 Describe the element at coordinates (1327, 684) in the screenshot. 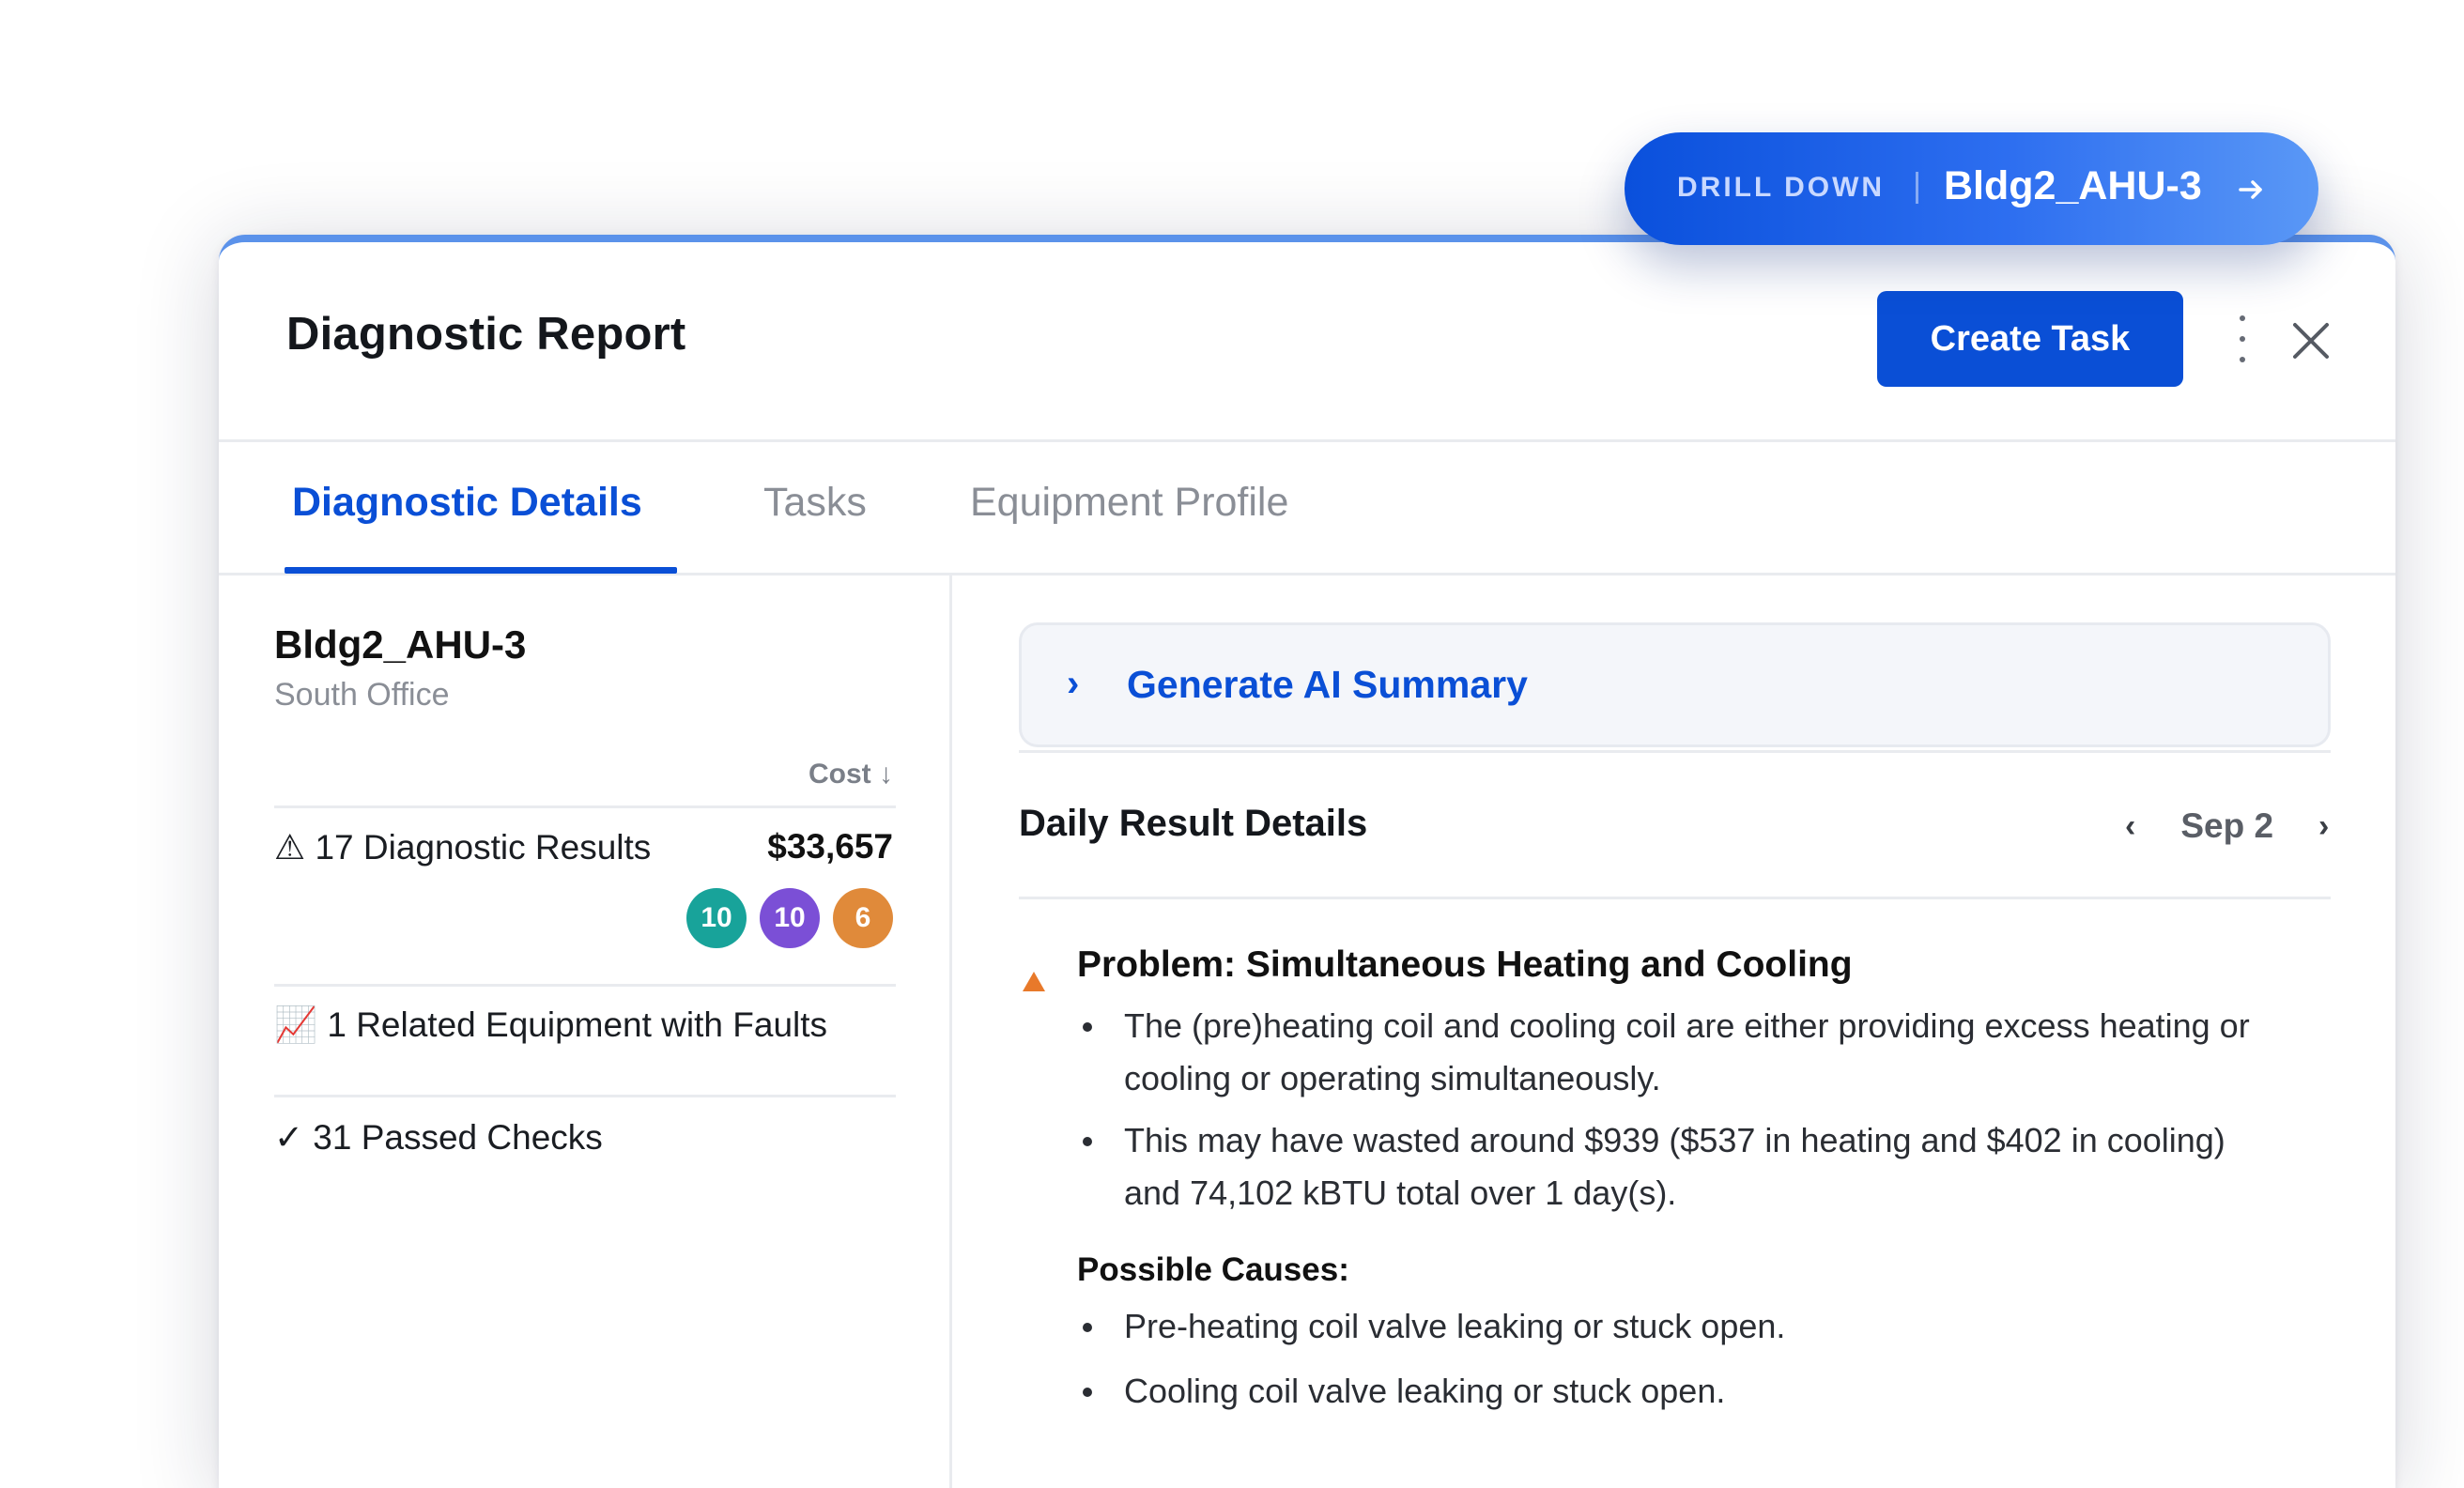

I see `ai-summary-label: Generate AI Summary` at that location.